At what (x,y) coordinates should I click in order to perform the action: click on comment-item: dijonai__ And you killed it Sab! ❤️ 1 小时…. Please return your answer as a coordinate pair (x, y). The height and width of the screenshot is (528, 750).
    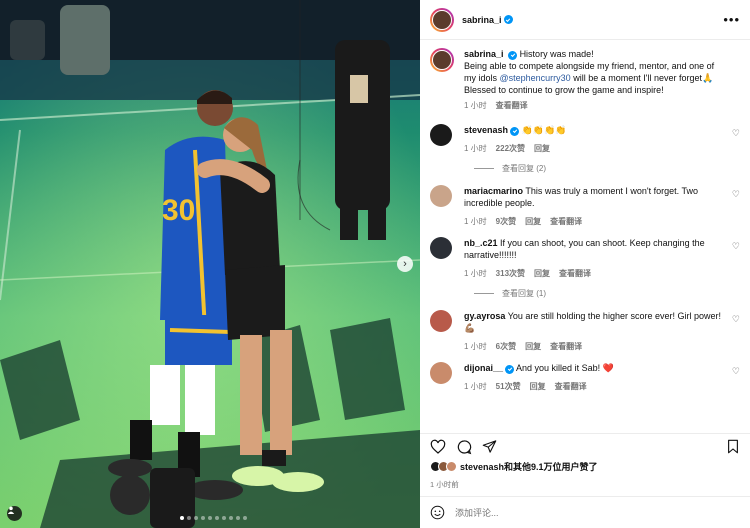
    Looking at the image, I should click on (585, 377).